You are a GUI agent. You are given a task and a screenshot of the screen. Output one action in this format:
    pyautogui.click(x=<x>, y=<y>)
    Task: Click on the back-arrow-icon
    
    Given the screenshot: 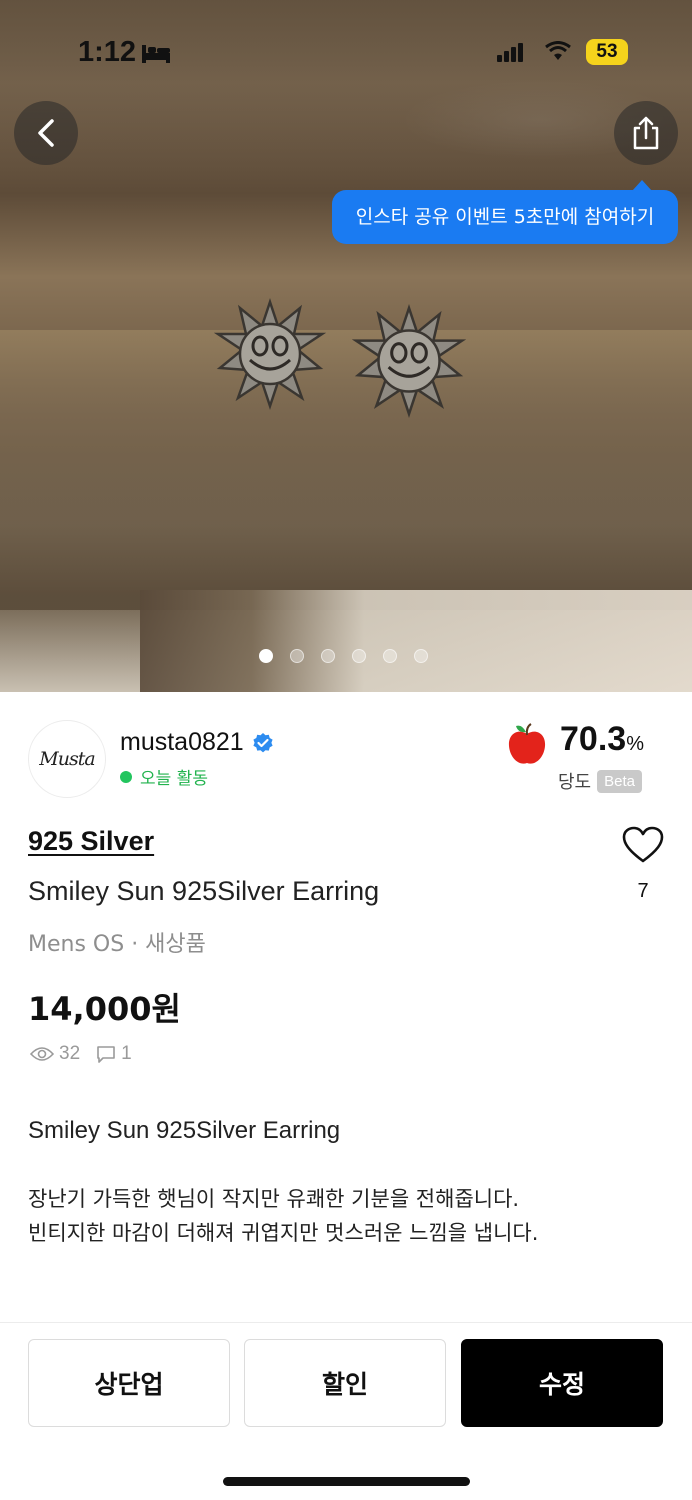 What is the action you would take?
    pyautogui.click(x=46, y=133)
    